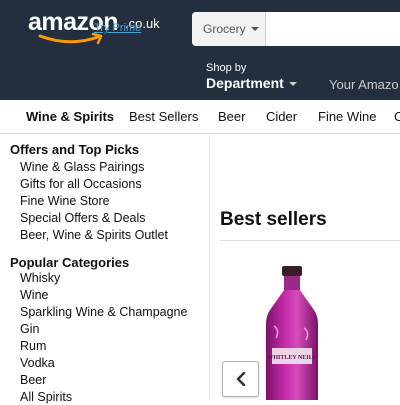 The height and width of the screenshot is (405, 400). What do you see at coordinates (82, 167) in the screenshot?
I see `nav-link-wine-glass-pairings: Wine & Glass Pairings` at bounding box center [82, 167].